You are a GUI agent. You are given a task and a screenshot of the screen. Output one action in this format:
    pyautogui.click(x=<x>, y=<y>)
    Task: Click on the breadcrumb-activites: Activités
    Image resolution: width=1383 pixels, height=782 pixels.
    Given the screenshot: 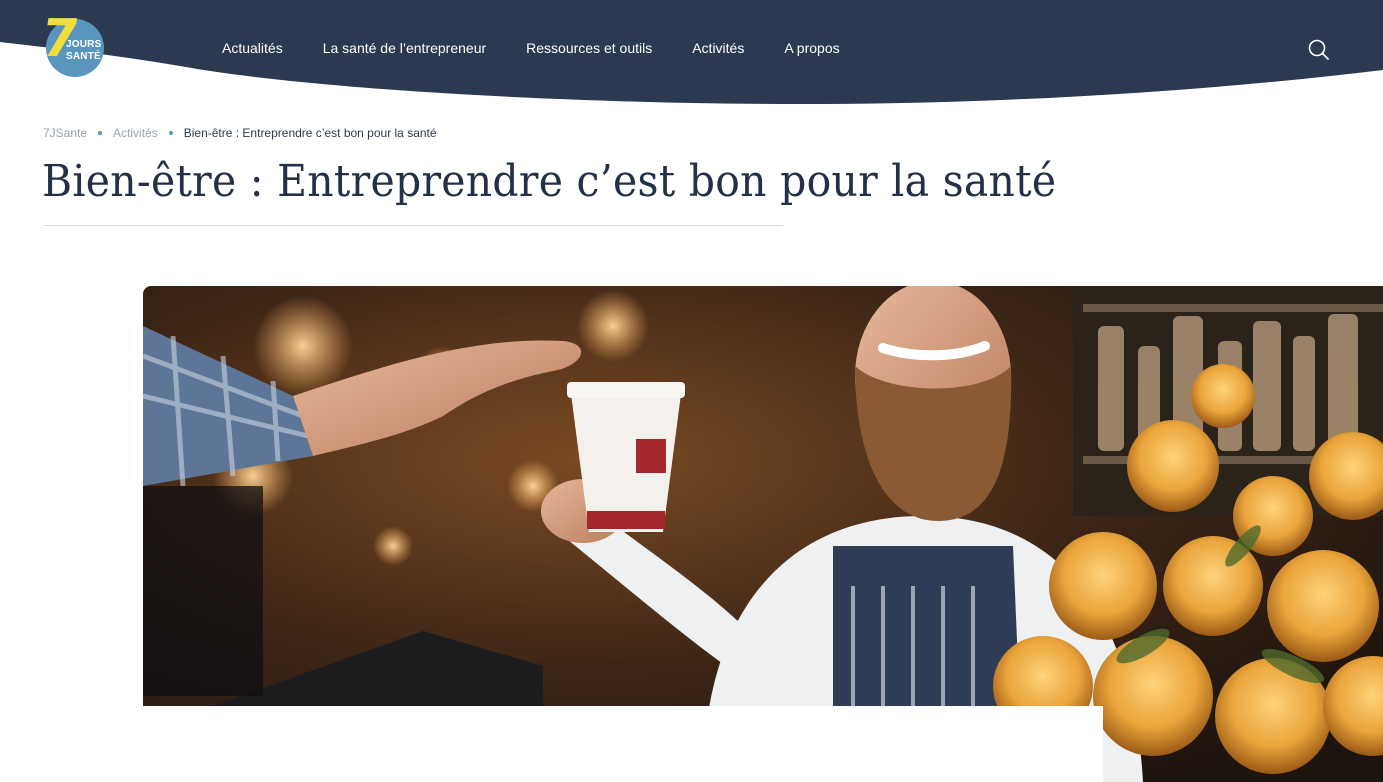 What is the action you would take?
    pyautogui.click(x=135, y=133)
    